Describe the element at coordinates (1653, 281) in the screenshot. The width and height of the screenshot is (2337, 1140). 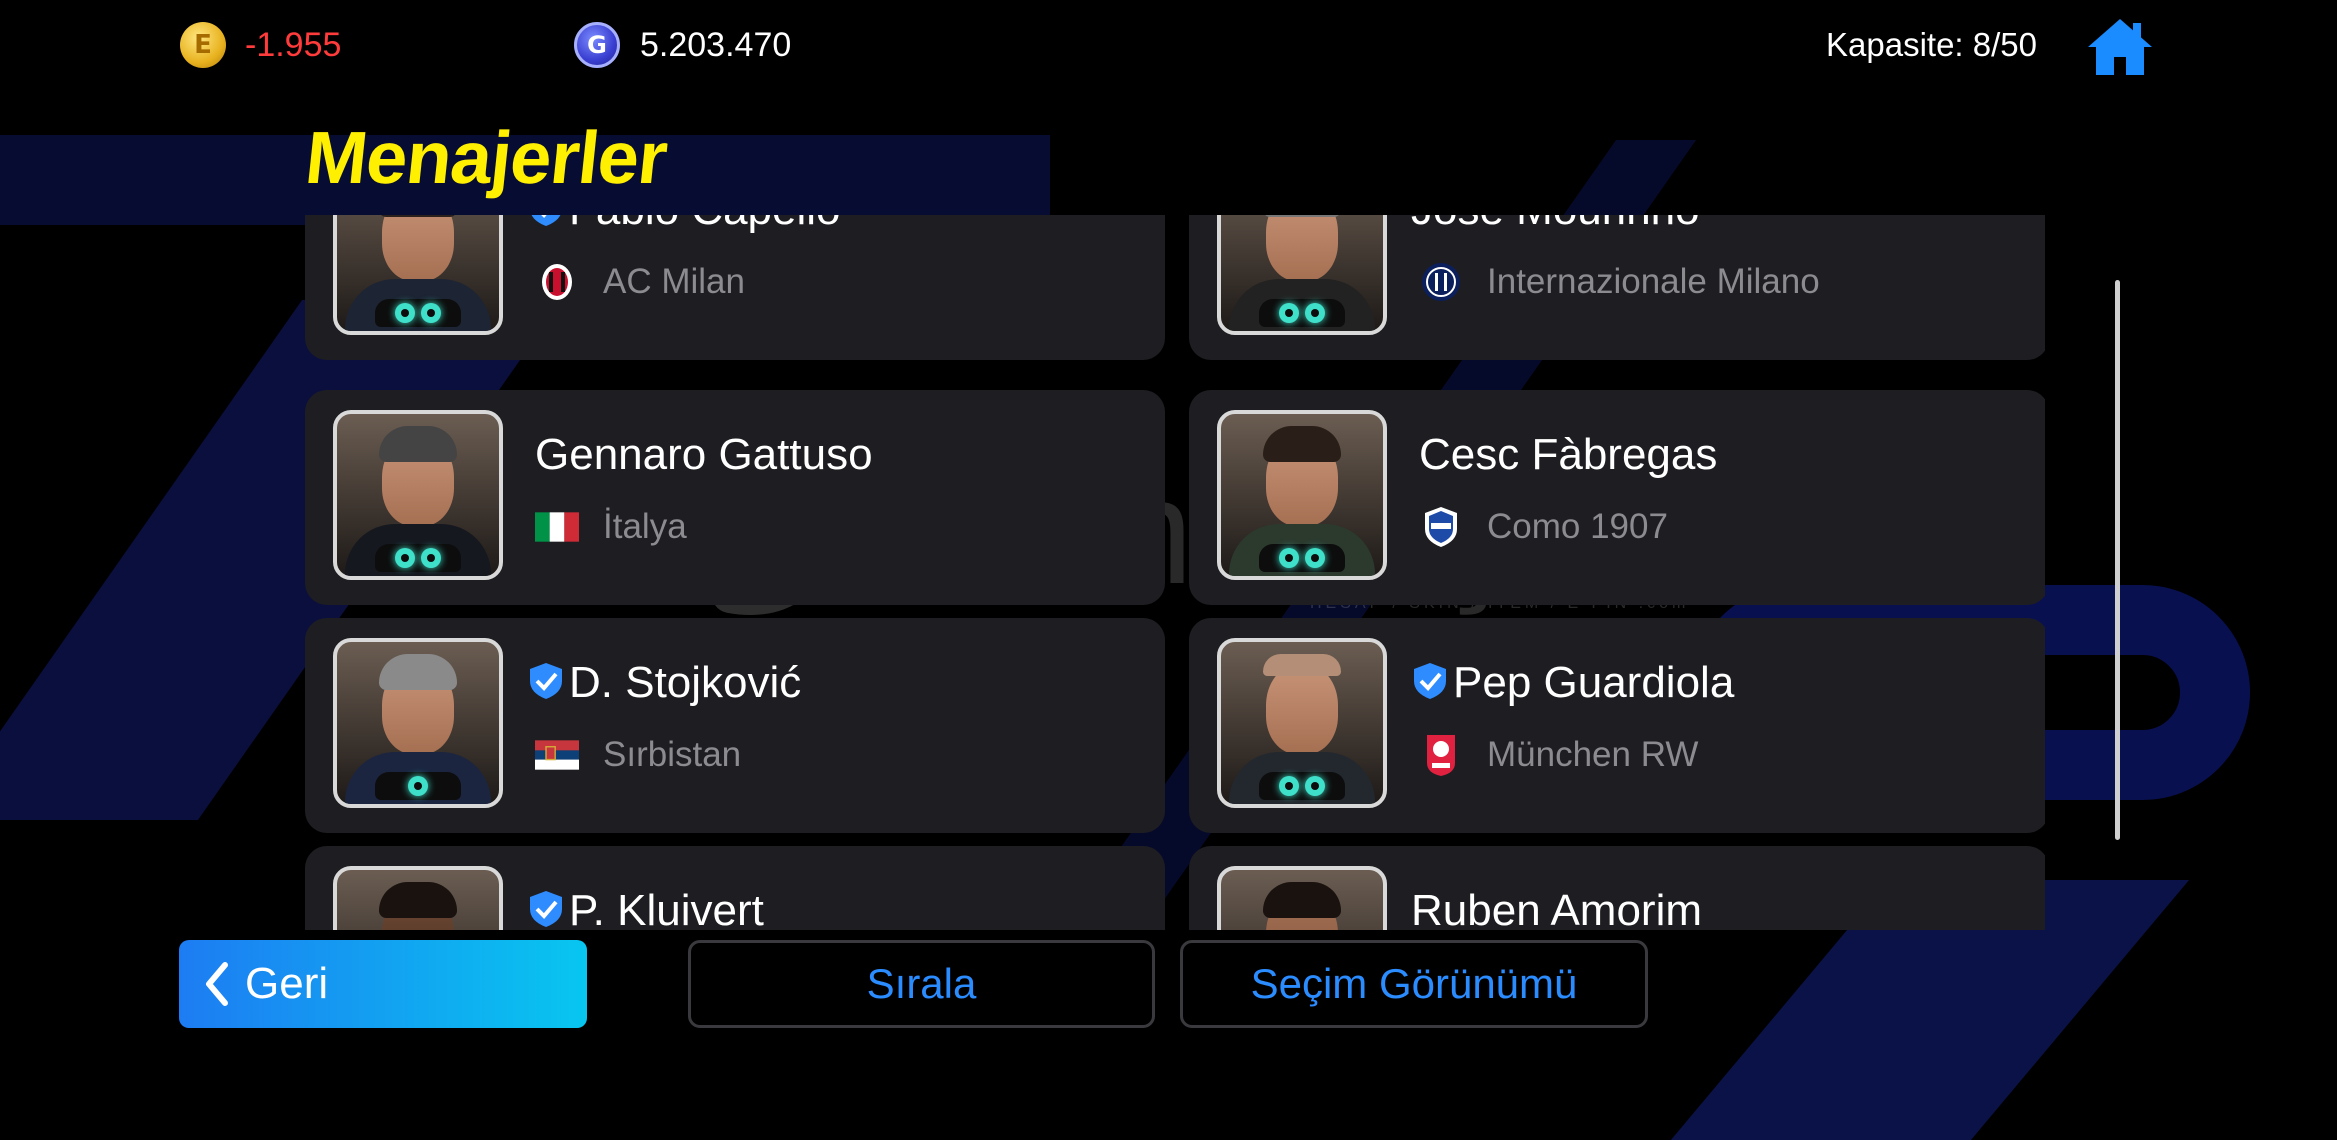
I see `club-name: Internazionale Milano` at that location.